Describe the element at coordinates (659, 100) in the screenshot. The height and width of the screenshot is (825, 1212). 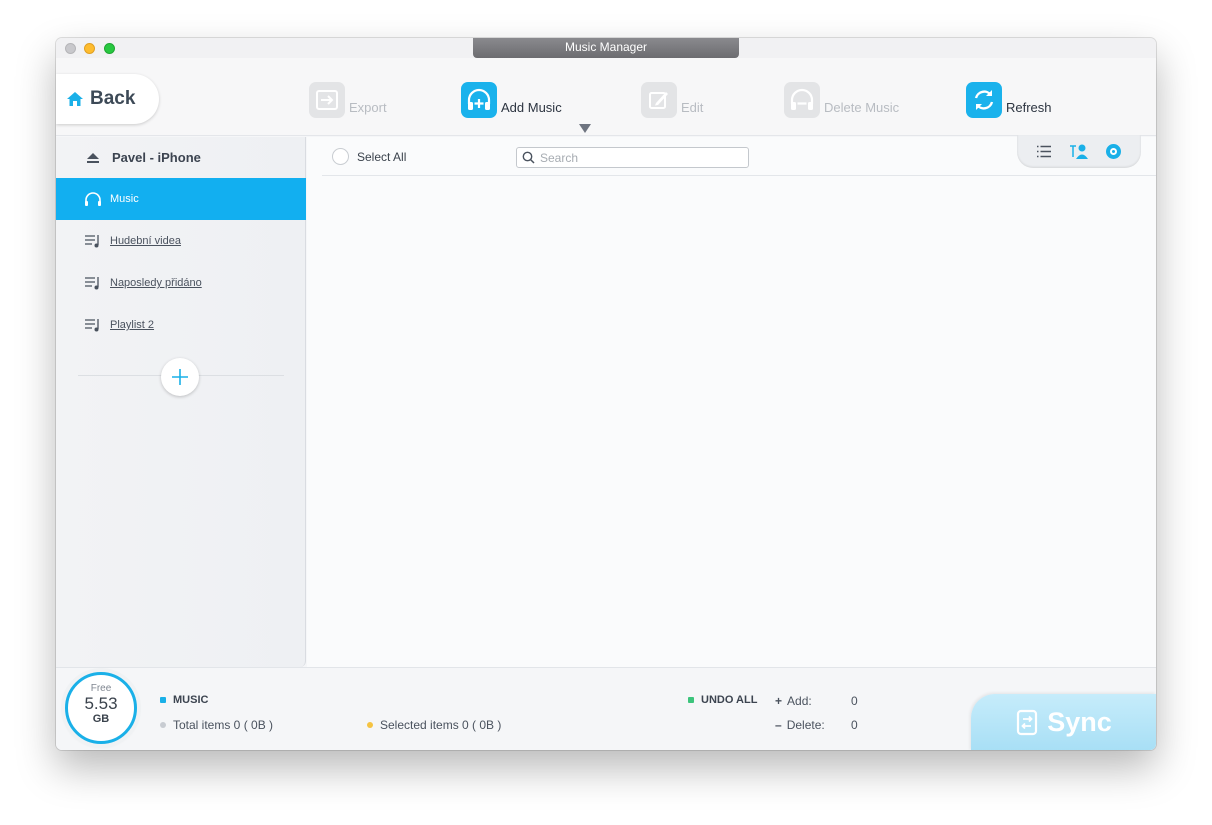
I see `edit-icon` at that location.